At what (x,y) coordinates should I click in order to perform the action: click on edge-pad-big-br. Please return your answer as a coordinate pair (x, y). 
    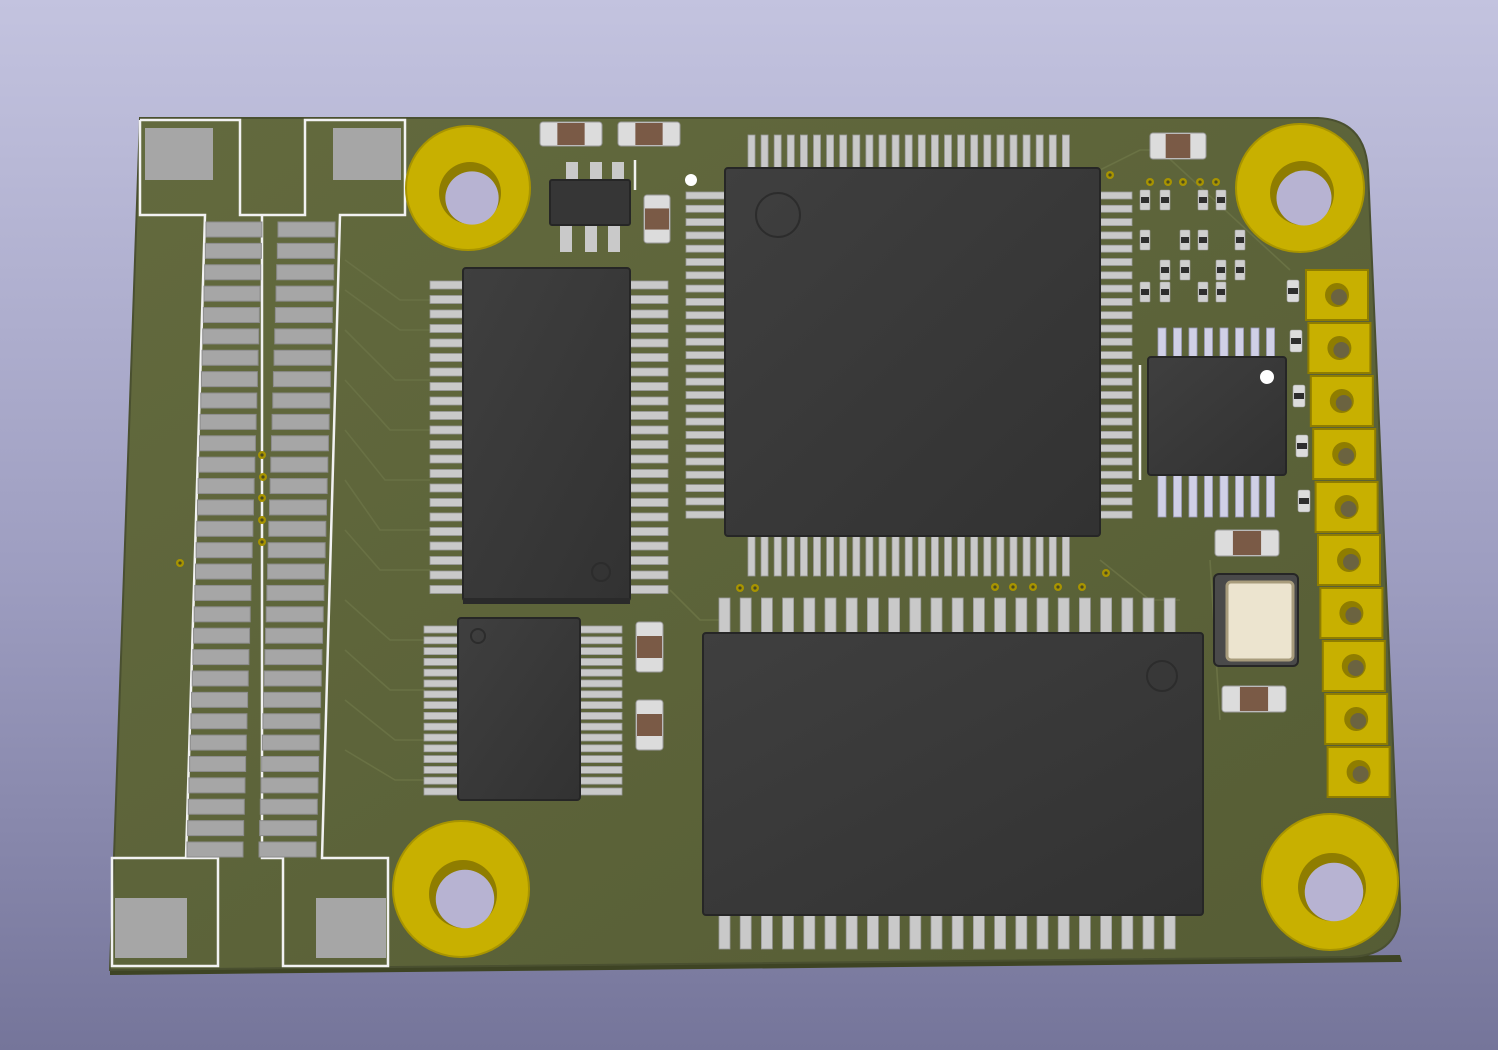
    Looking at the image, I should click on (351, 928).